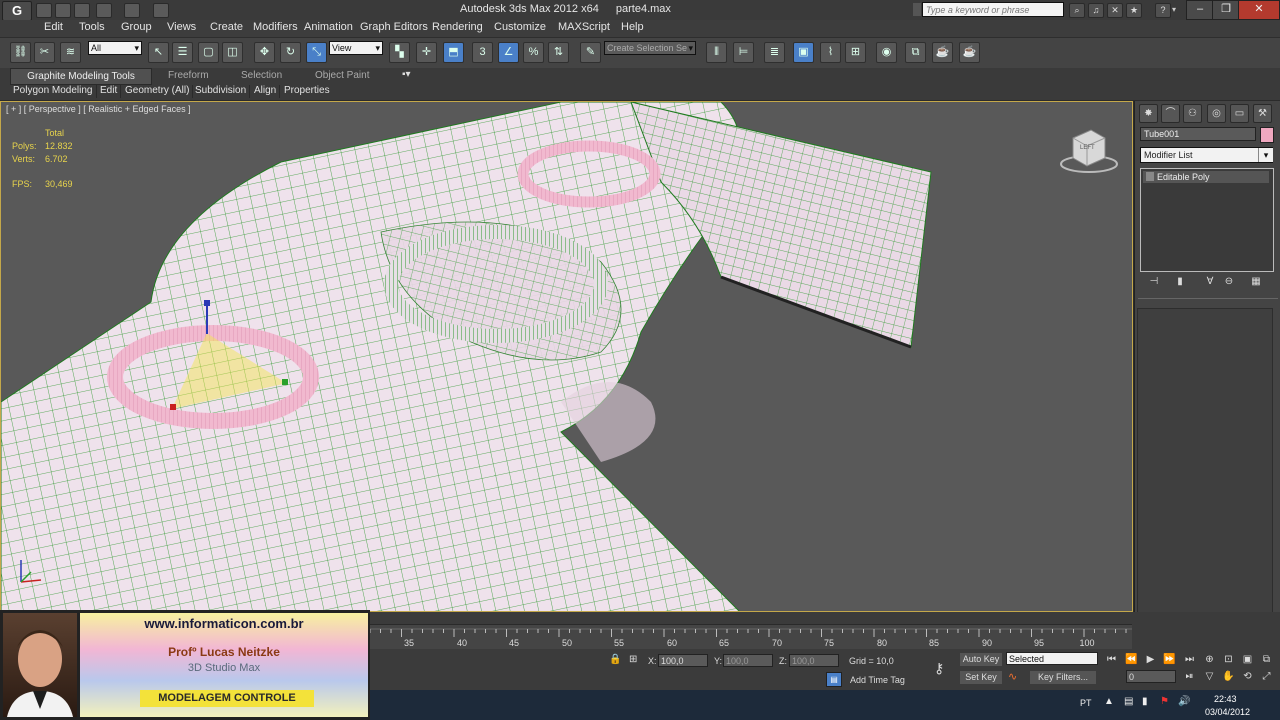 This screenshot has height=720, width=1280. I want to click on set-key-button: Set Key, so click(981, 677).